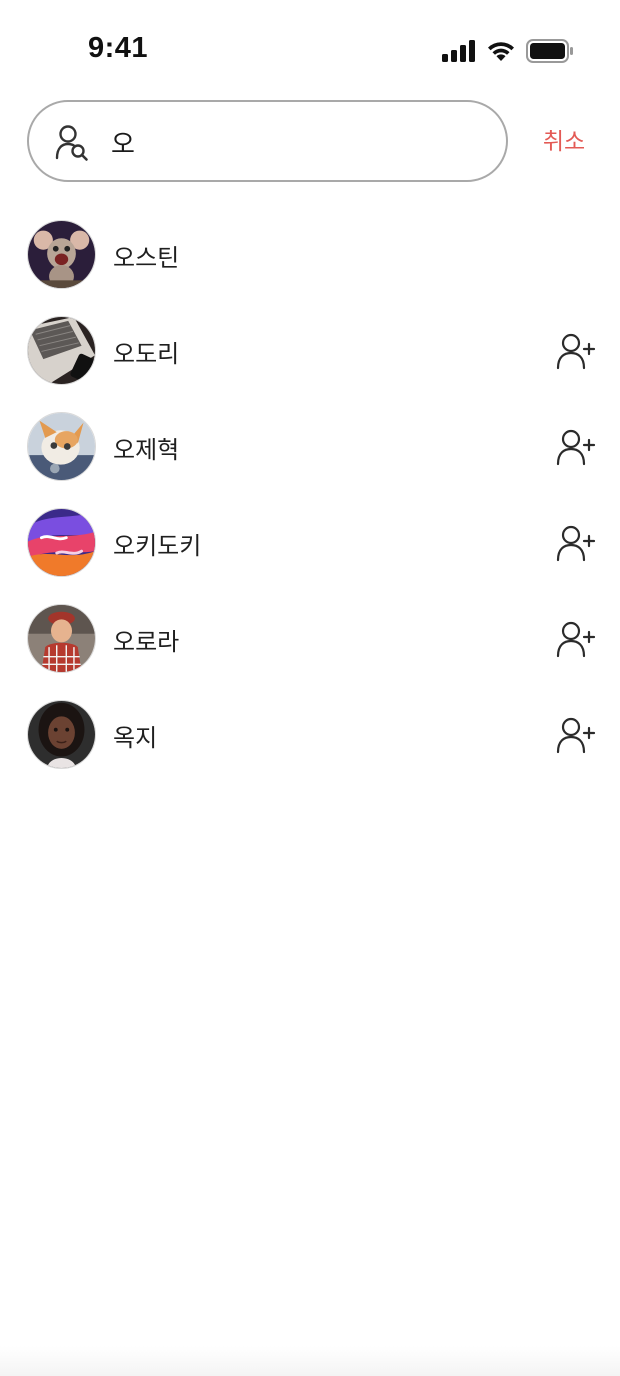 The image size is (620, 1376). Describe the element at coordinates (310, 736) in the screenshot. I see `list-item: 옥지` at that location.